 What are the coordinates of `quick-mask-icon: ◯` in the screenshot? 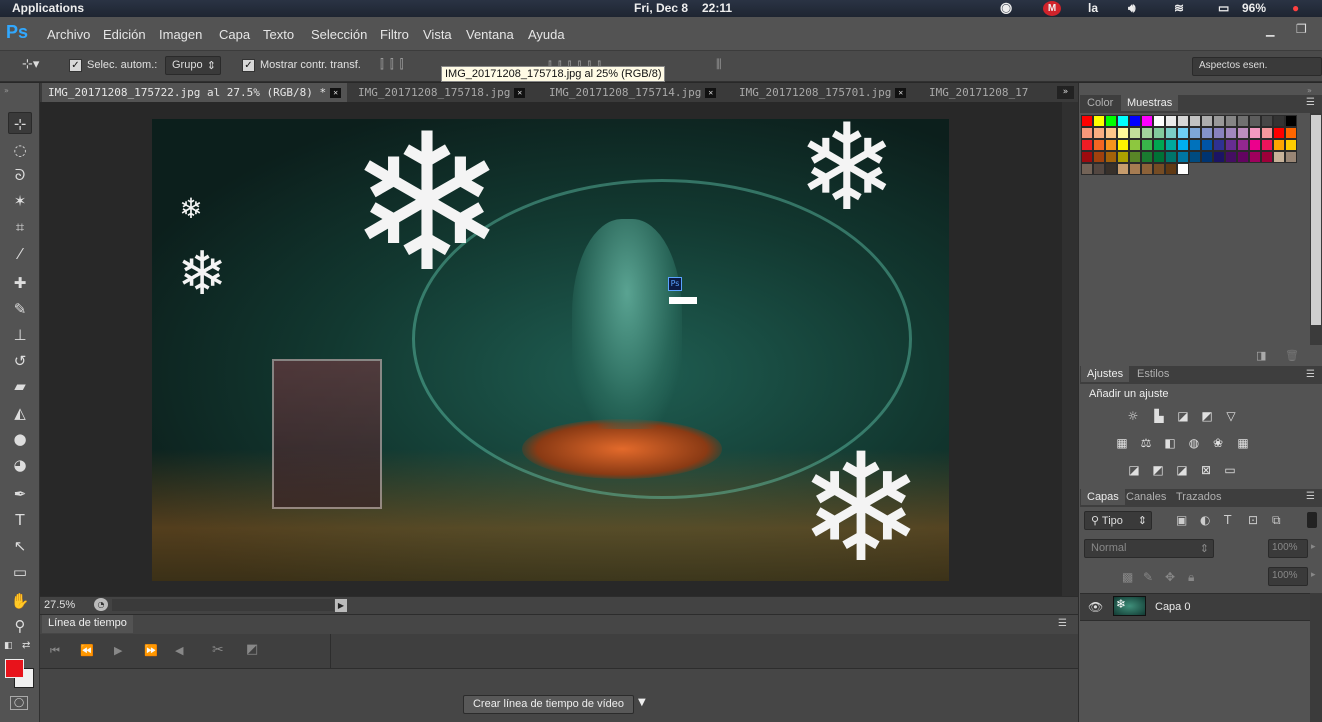 It's located at (19, 703).